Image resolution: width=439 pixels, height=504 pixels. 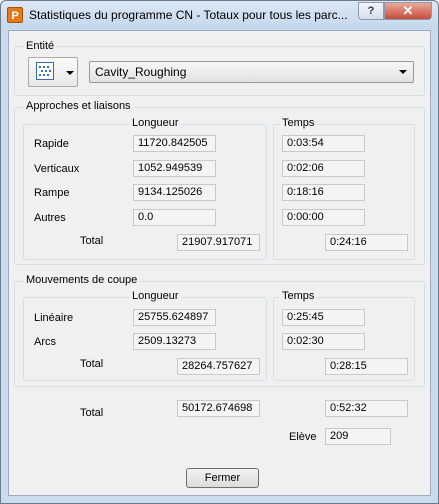 What do you see at coordinates (323, 143) in the screenshot?
I see `rapide-time-value: 0:03:54` at bounding box center [323, 143].